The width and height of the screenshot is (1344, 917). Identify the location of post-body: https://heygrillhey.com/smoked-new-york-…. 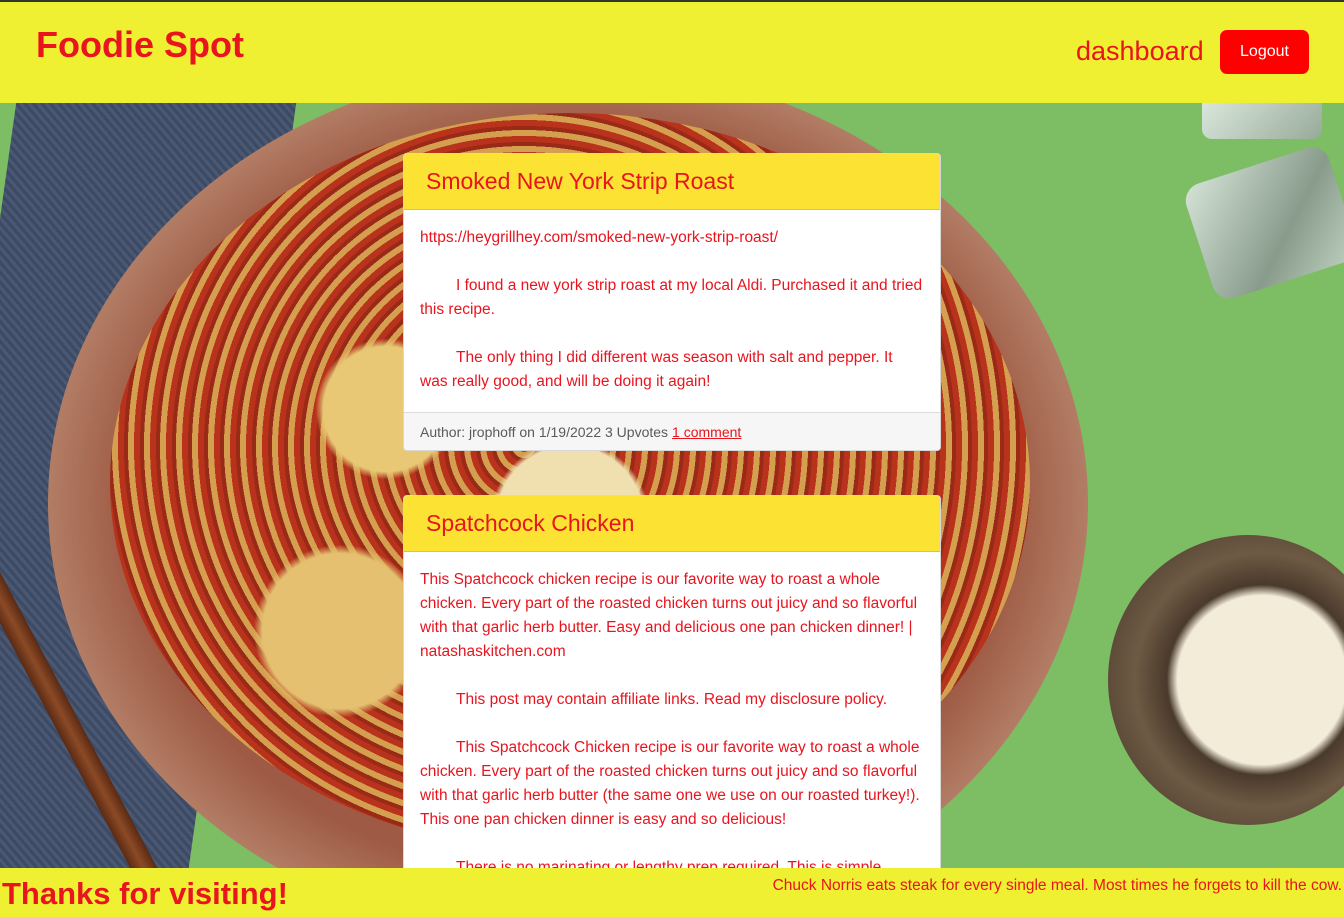
(672, 311).